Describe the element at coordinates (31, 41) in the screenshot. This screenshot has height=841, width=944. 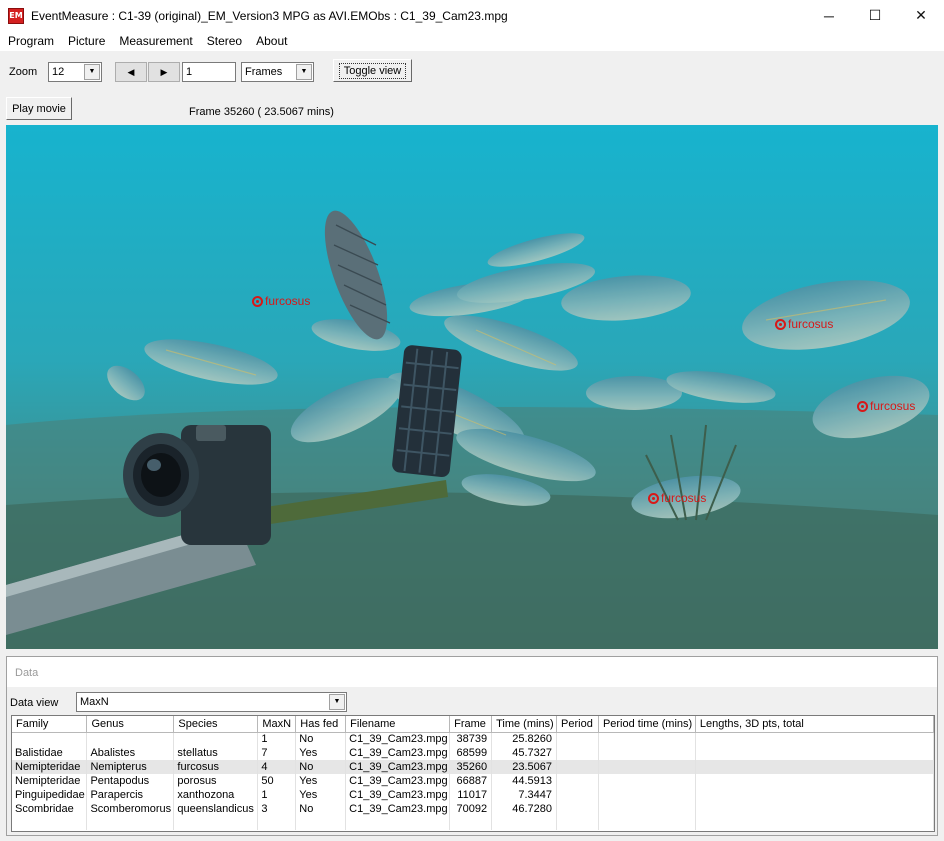
I see `menu-program: Program` at that location.